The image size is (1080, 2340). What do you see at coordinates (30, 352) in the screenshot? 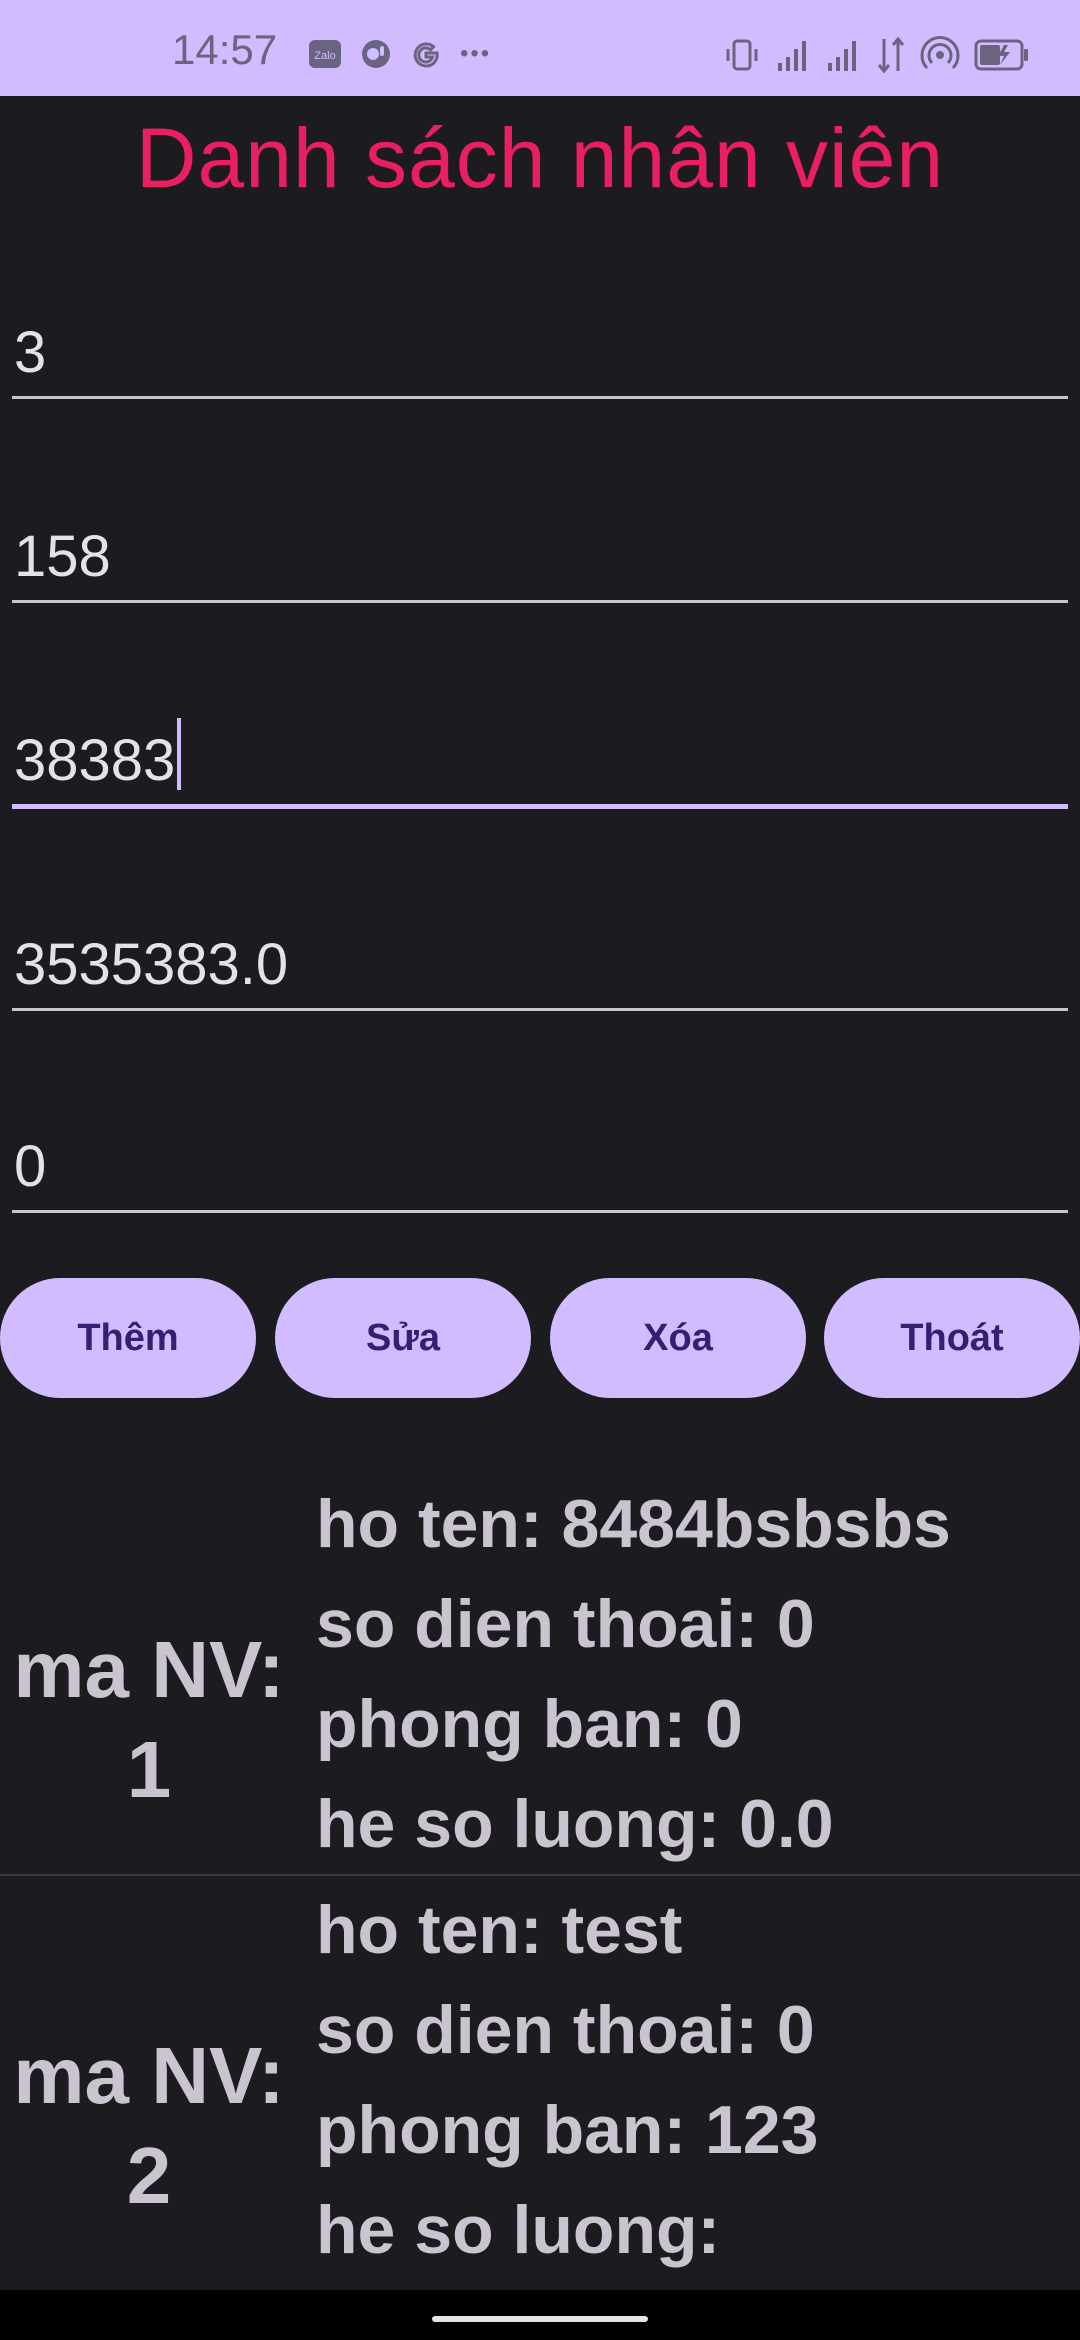
I see `employee-id-value: 3` at bounding box center [30, 352].